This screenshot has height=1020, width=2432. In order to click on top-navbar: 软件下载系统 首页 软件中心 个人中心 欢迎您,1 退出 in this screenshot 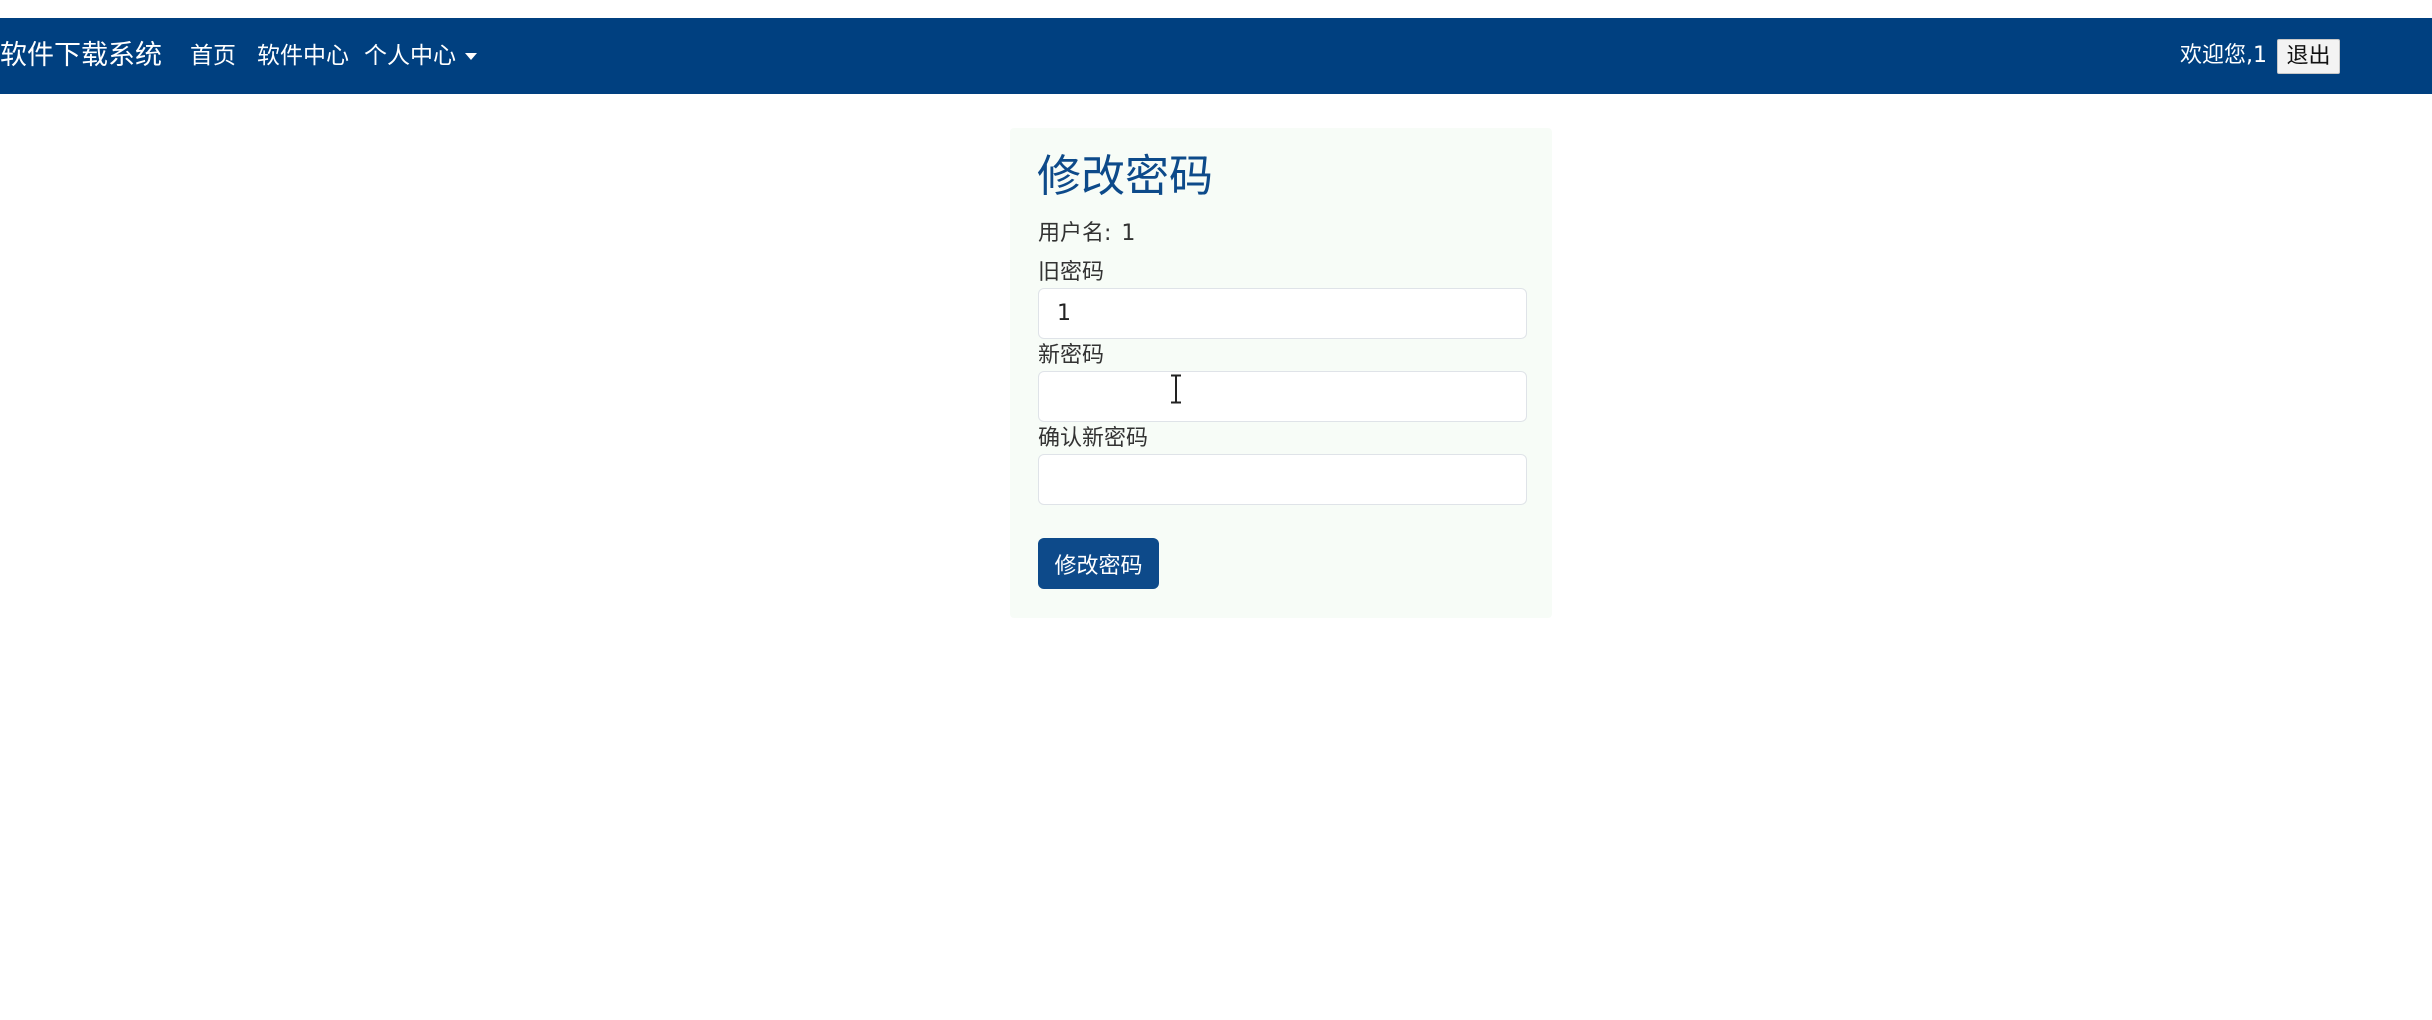, I will do `click(1216, 56)`.